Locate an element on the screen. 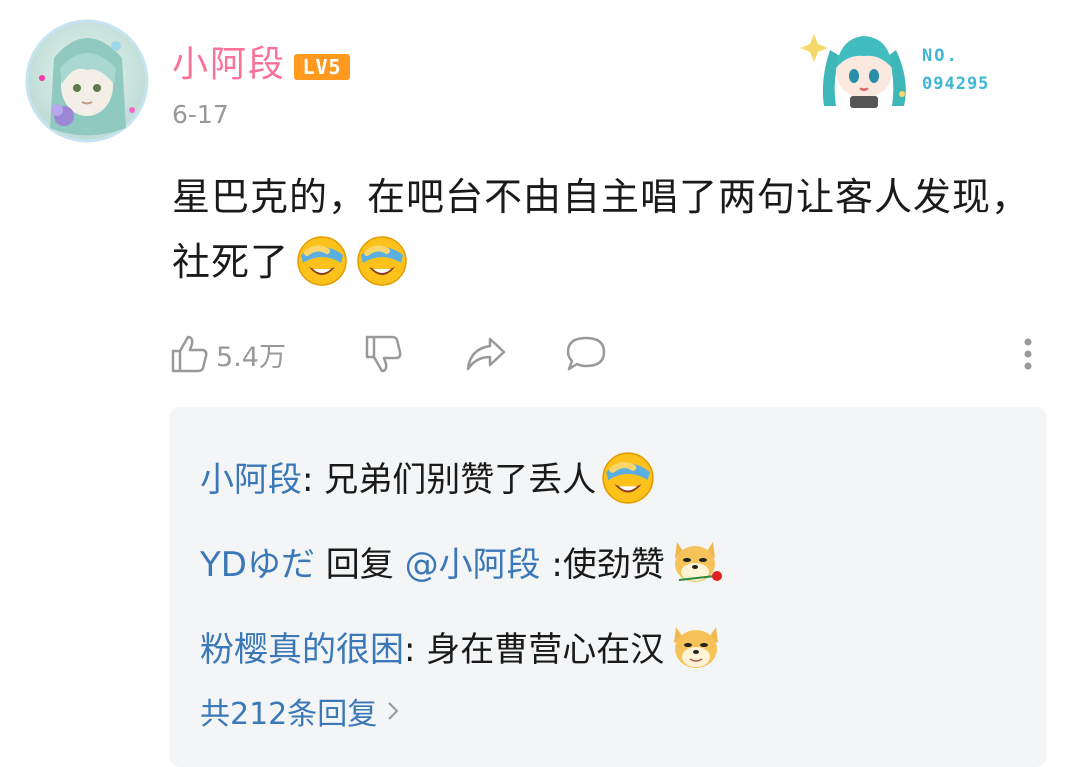 This screenshot has width=1080, height=767. dislike-button is located at coordinates (383, 354).